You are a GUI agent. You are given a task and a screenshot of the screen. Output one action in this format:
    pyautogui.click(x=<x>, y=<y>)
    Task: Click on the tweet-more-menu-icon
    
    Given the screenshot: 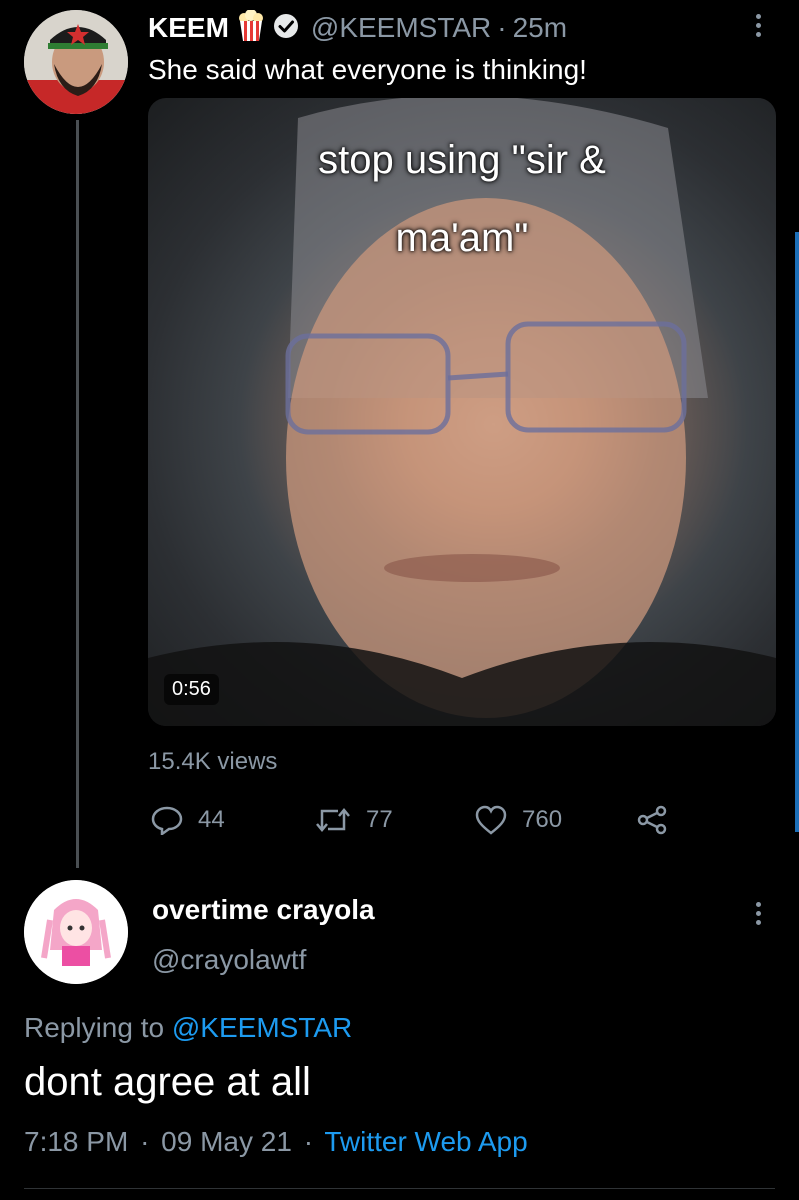 What is the action you would take?
    pyautogui.click(x=758, y=25)
    